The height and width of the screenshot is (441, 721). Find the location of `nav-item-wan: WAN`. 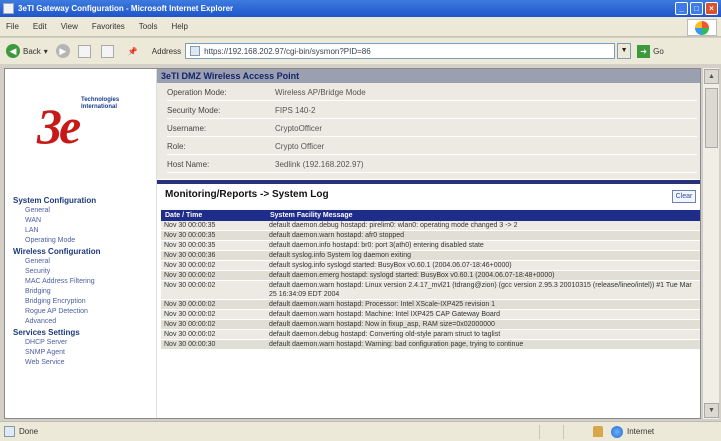

nav-item-wan: WAN is located at coordinates (84, 221).